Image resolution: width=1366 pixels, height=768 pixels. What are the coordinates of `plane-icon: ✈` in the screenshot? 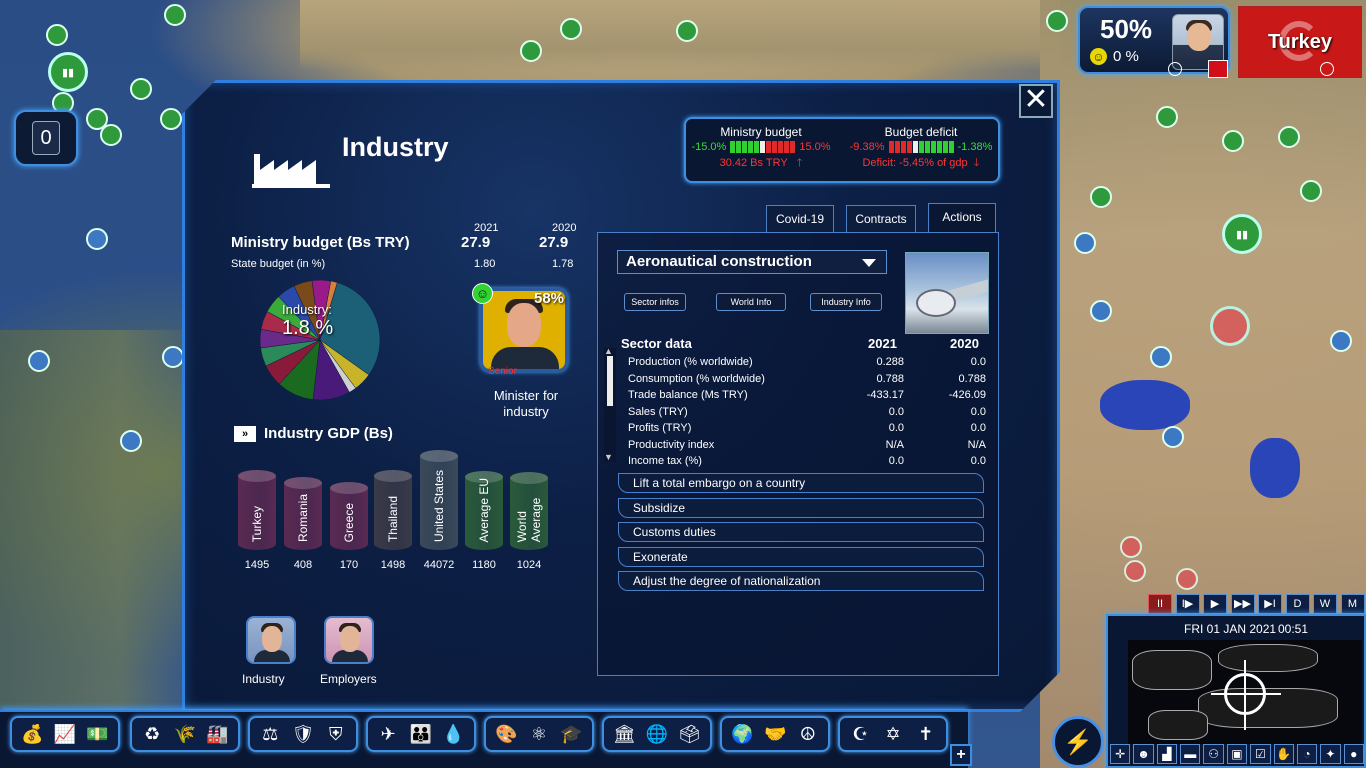 It's located at (388, 734).